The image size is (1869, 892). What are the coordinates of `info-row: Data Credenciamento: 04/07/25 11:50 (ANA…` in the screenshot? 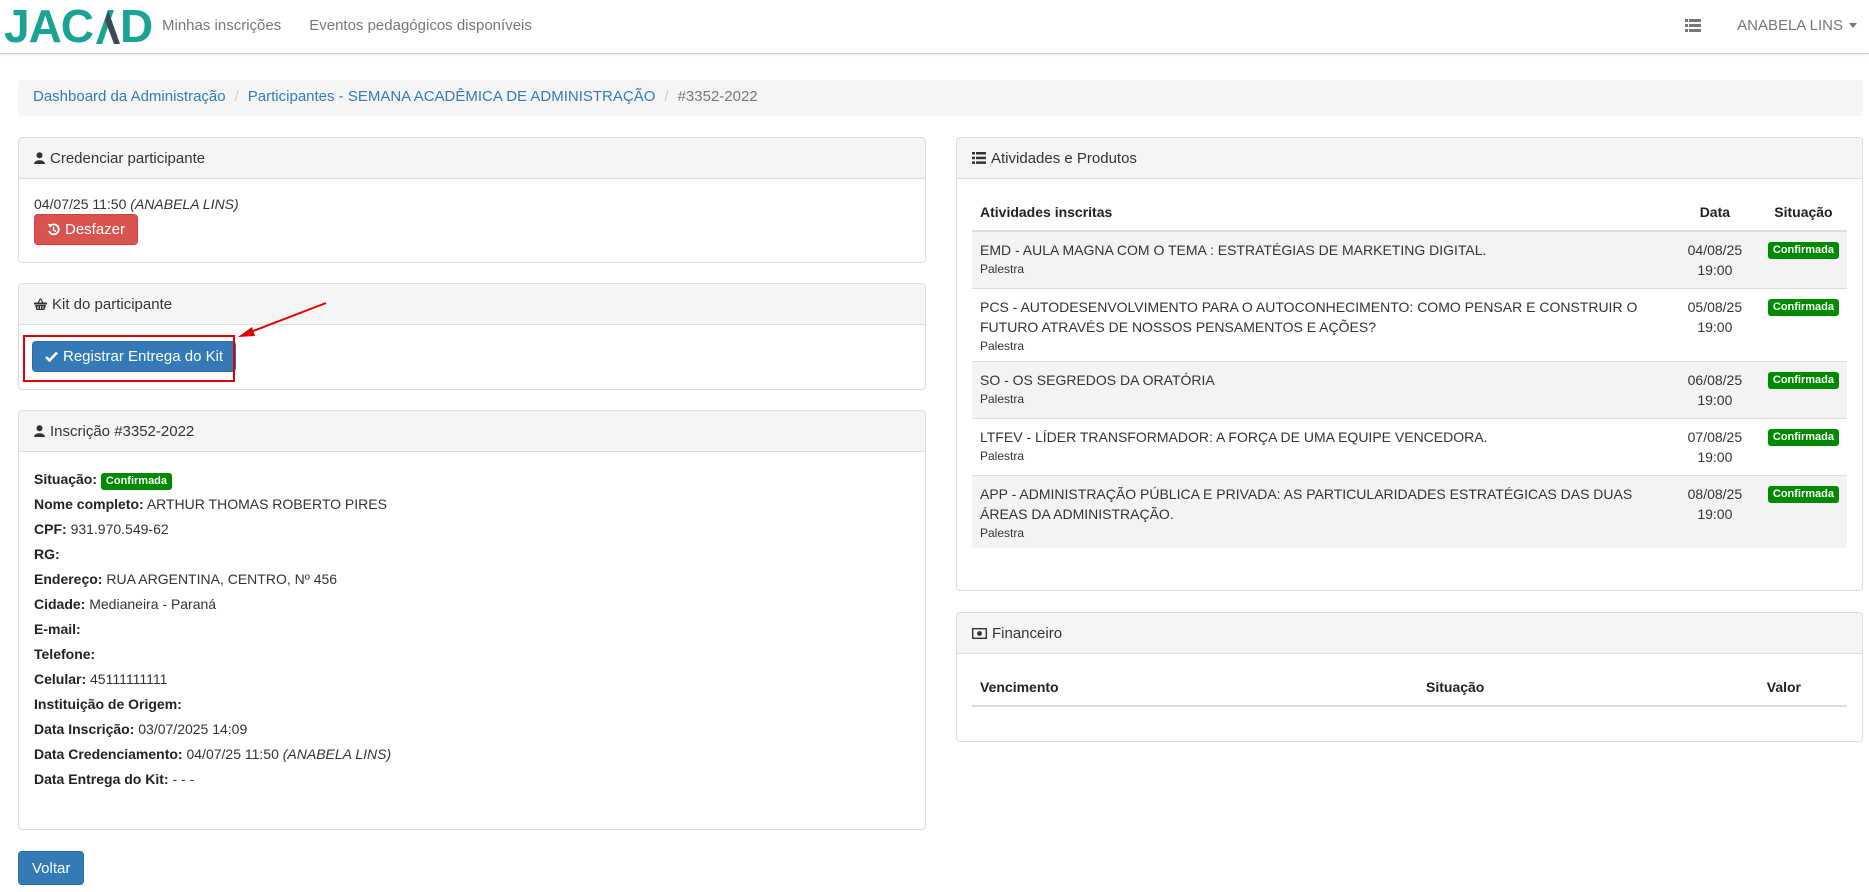 It's located at (472, 754).